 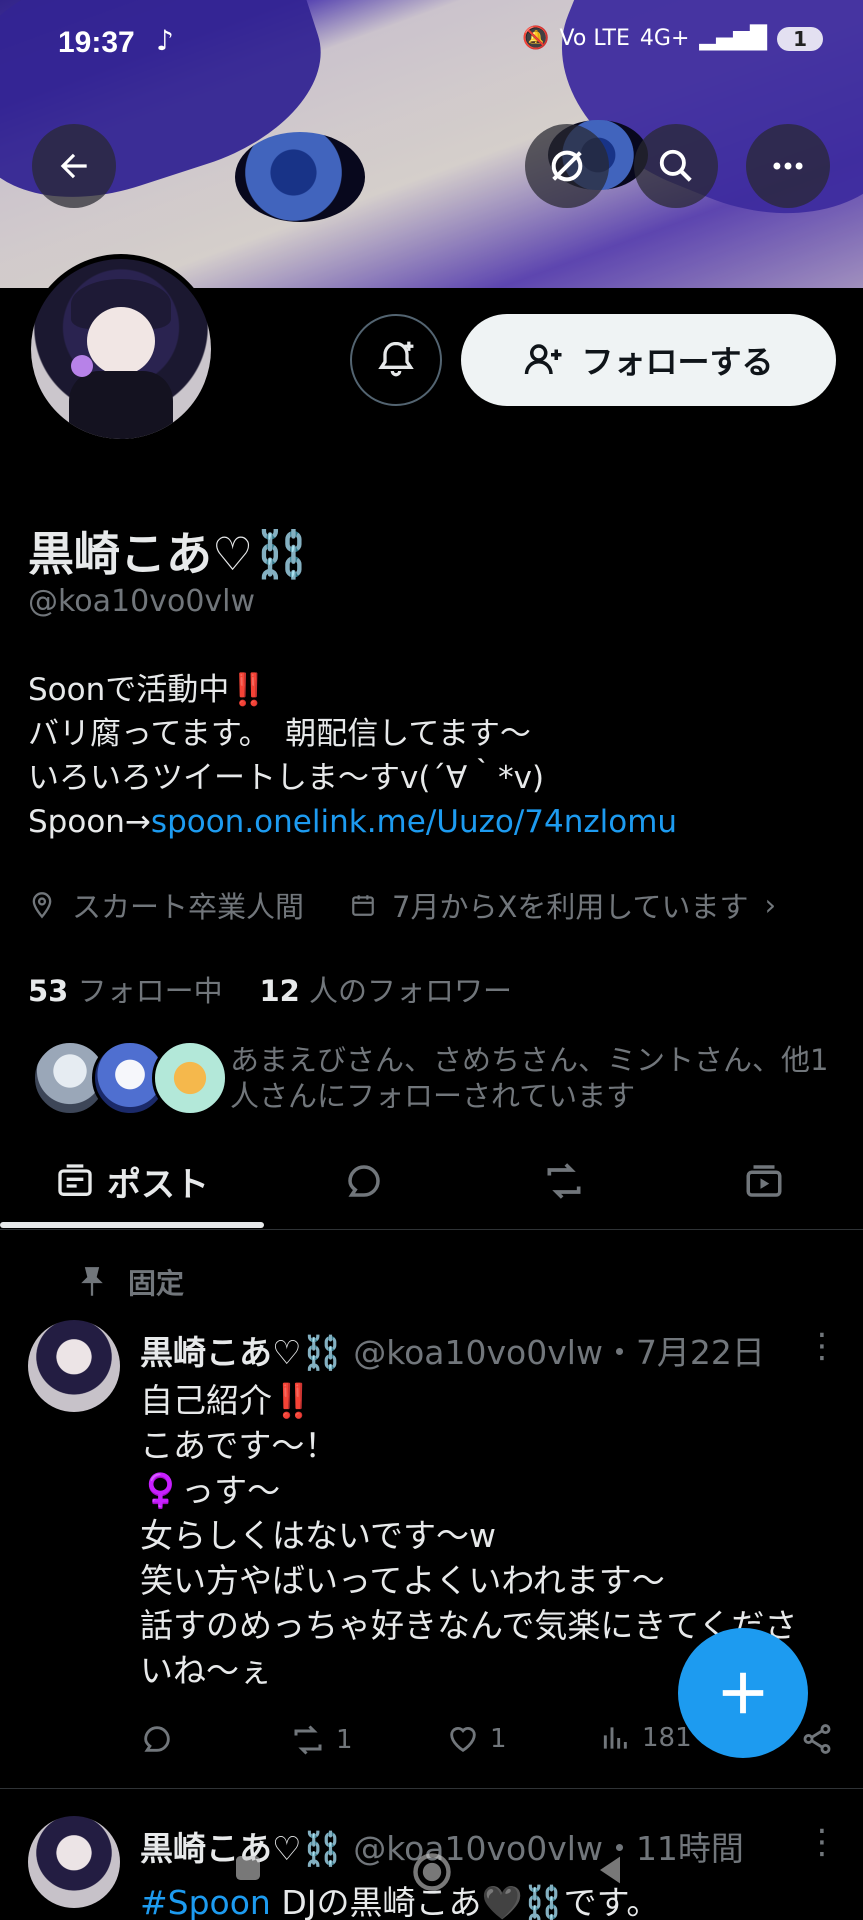 I want to click on following-link: 53 フォロー中, so click(x=125, y=991).